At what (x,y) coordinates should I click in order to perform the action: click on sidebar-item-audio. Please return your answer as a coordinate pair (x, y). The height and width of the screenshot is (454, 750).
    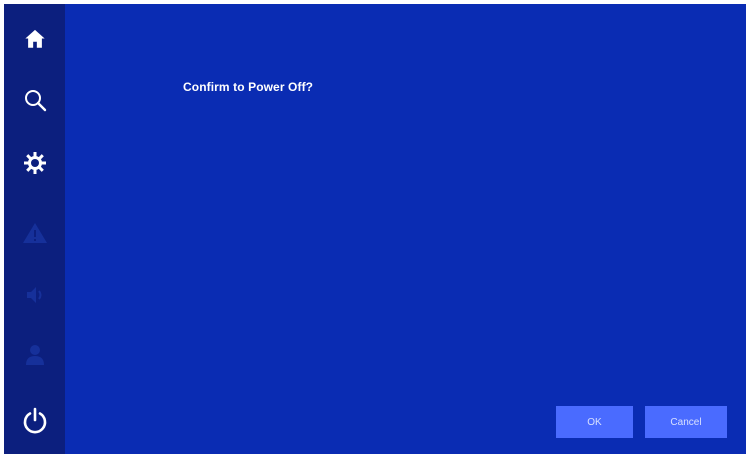
    Looking at the image, I should click on (34, 295).